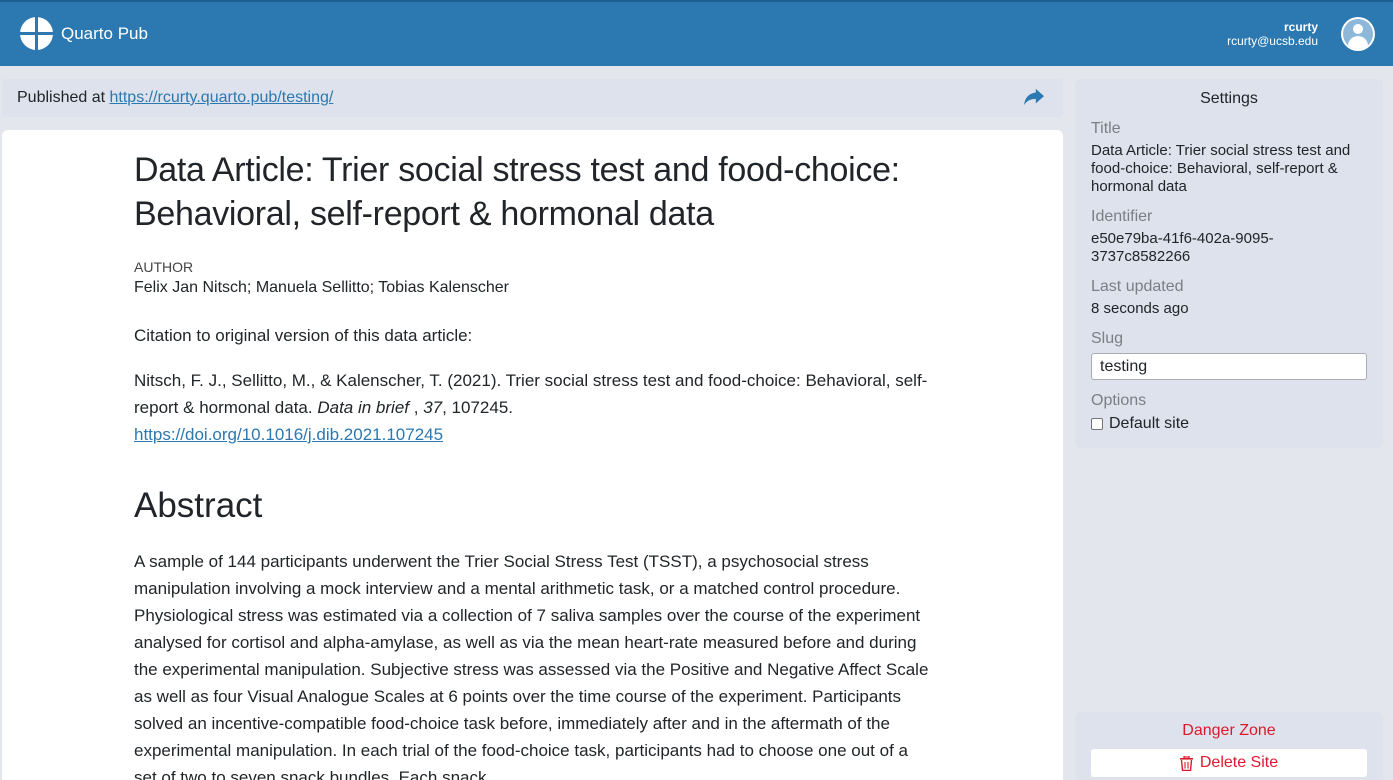 The image size is (1393, 780). Describe the element at coordinates (1122, 216) in the screenshot. I see `identifier-label: Identifier` at that location.